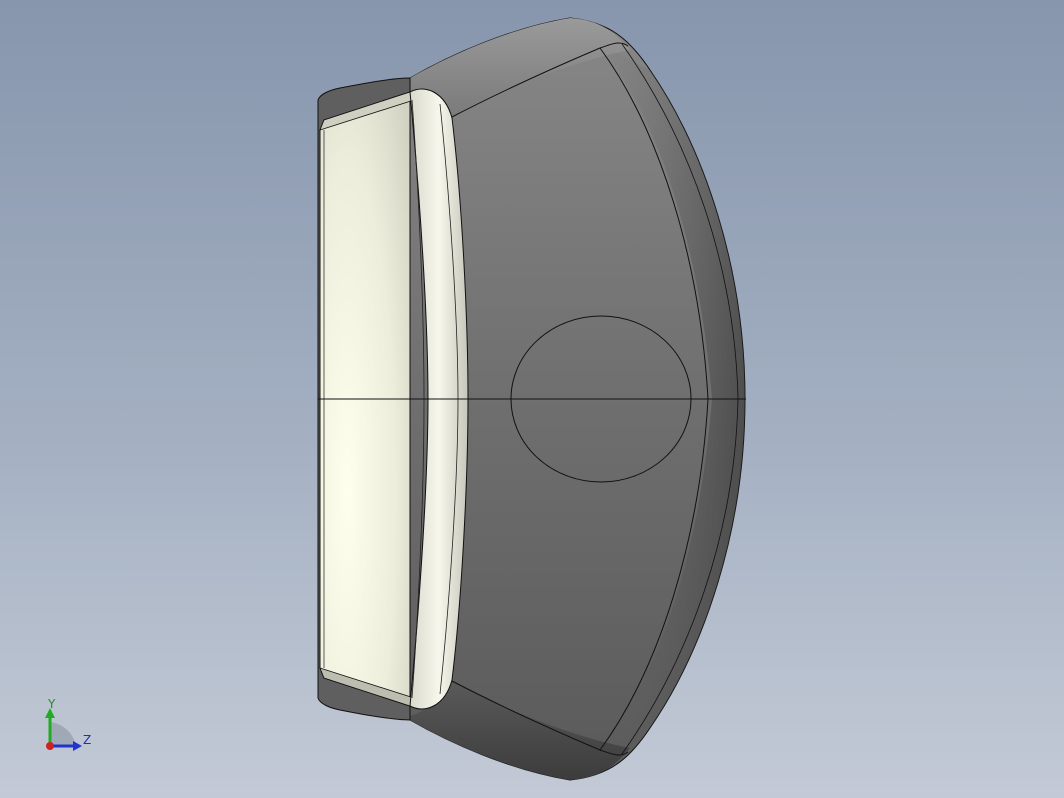 This screenshot has width=1064, height=798. I want to click on coordinate-axes-icon, so click(63, 729).